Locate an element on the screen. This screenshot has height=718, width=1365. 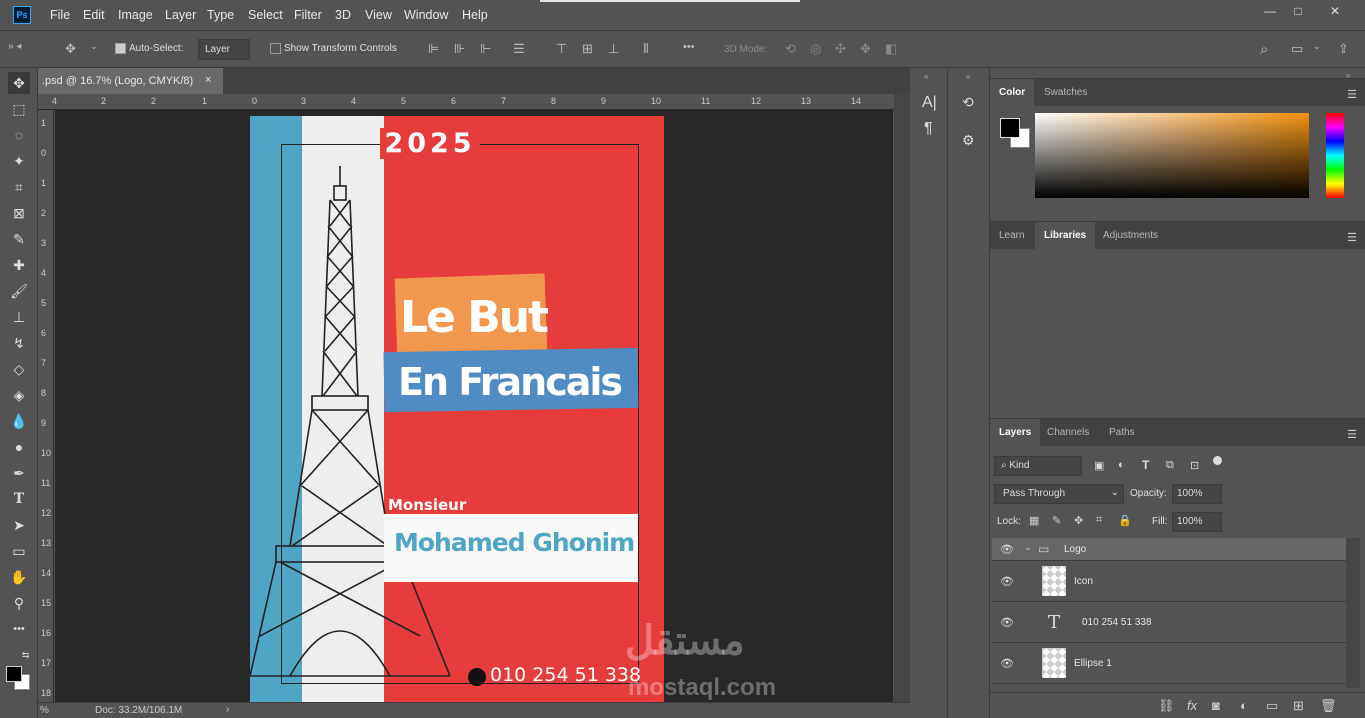
type-tool: T is located at coordinates (19, 499).